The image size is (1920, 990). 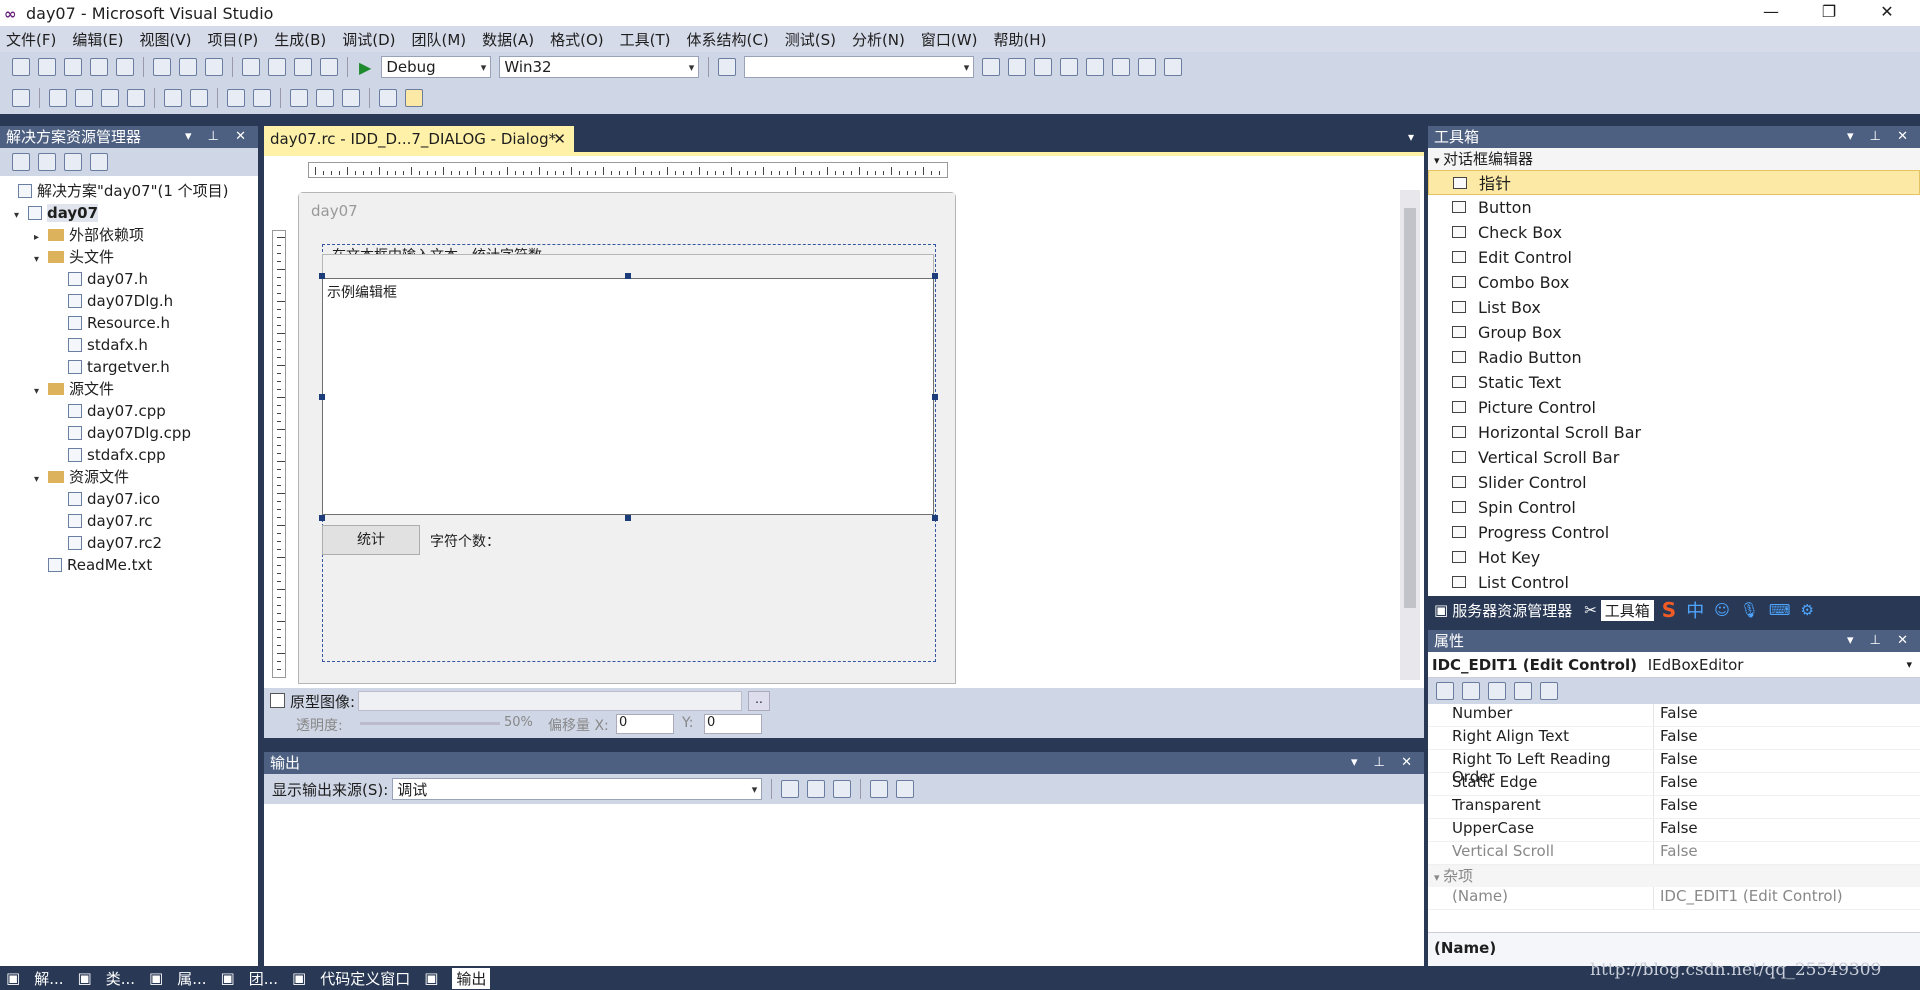 What do you see at coordinates (1807, 610) in the screenshot?
I see `ime-settings-icon: ⚙` at bounding box center [1807, 610].